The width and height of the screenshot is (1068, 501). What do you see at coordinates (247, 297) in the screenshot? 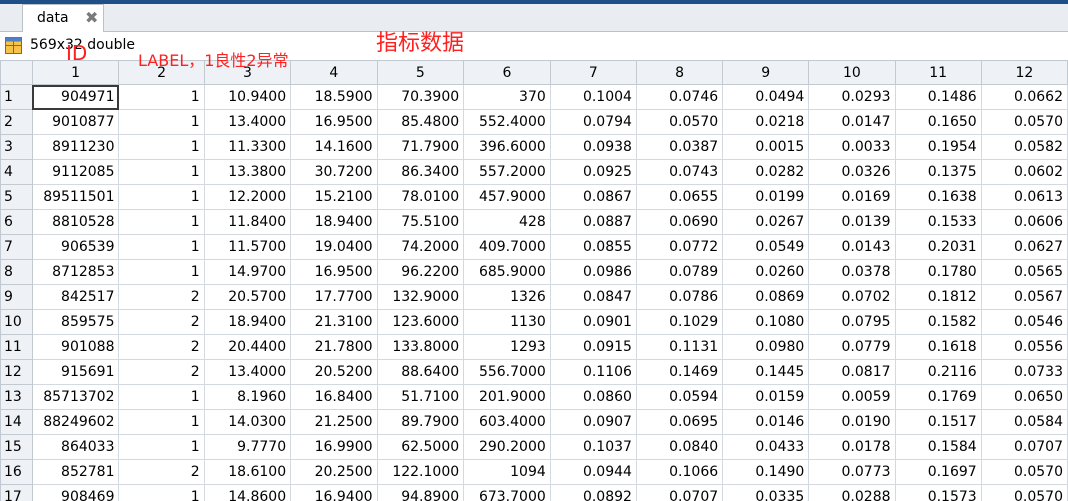
I see `table-cell: 20.5700` at bounding box center [247, 297].